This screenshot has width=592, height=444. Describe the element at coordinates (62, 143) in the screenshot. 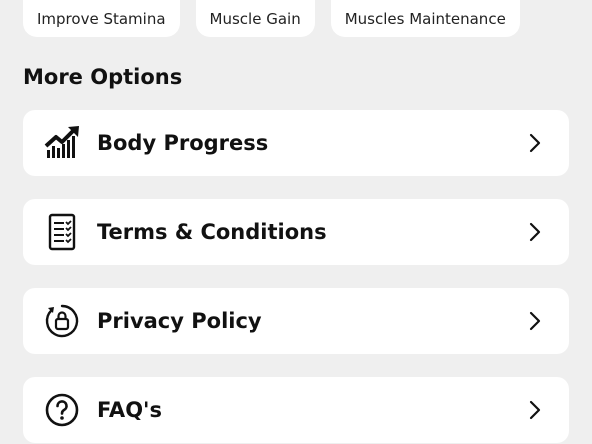

I see `chart-trending-up-icon` at that location.